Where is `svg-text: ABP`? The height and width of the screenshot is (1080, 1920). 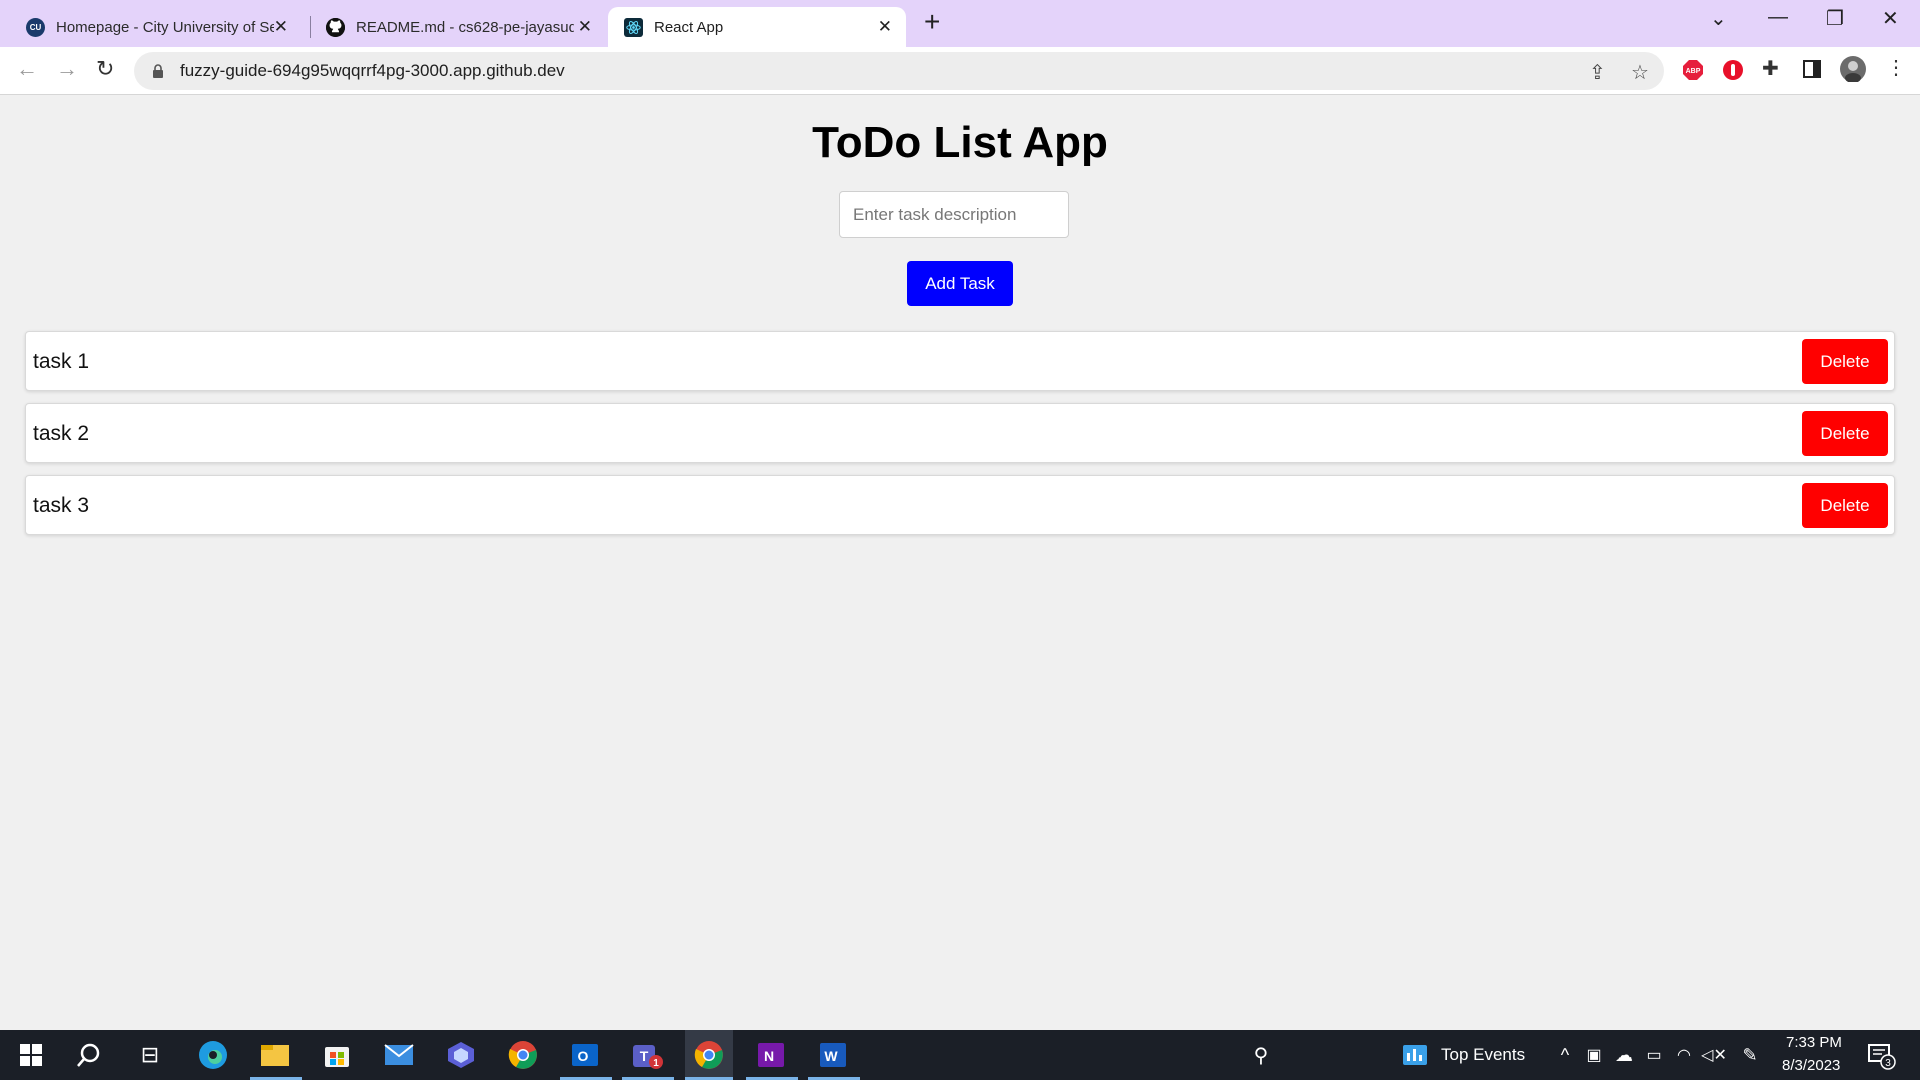
svg-text: ABP is located at coordinates (1693, 71).